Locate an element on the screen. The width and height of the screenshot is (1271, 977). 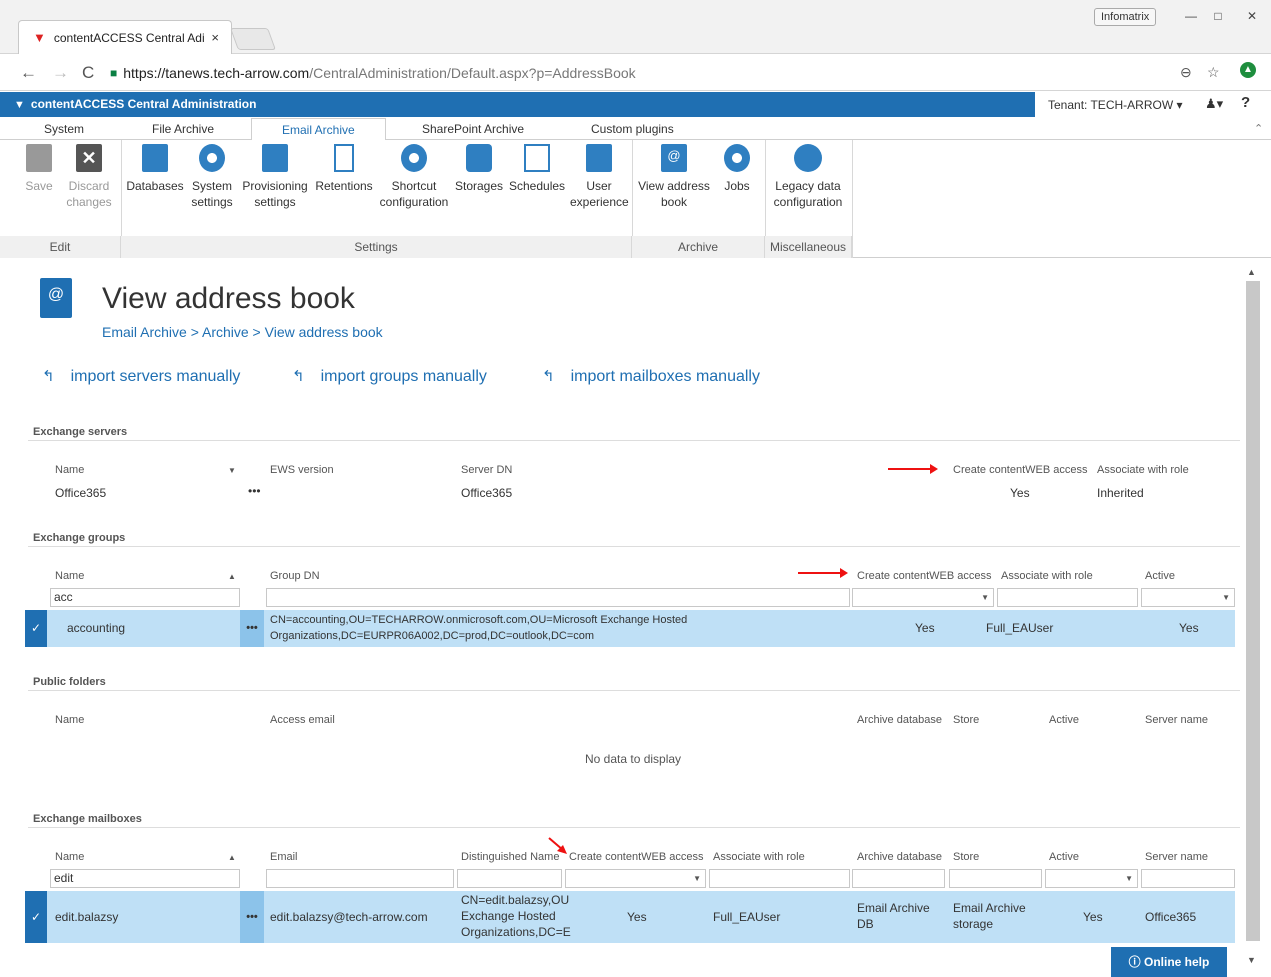
tab-system: System is located at coordinates (64, 129).